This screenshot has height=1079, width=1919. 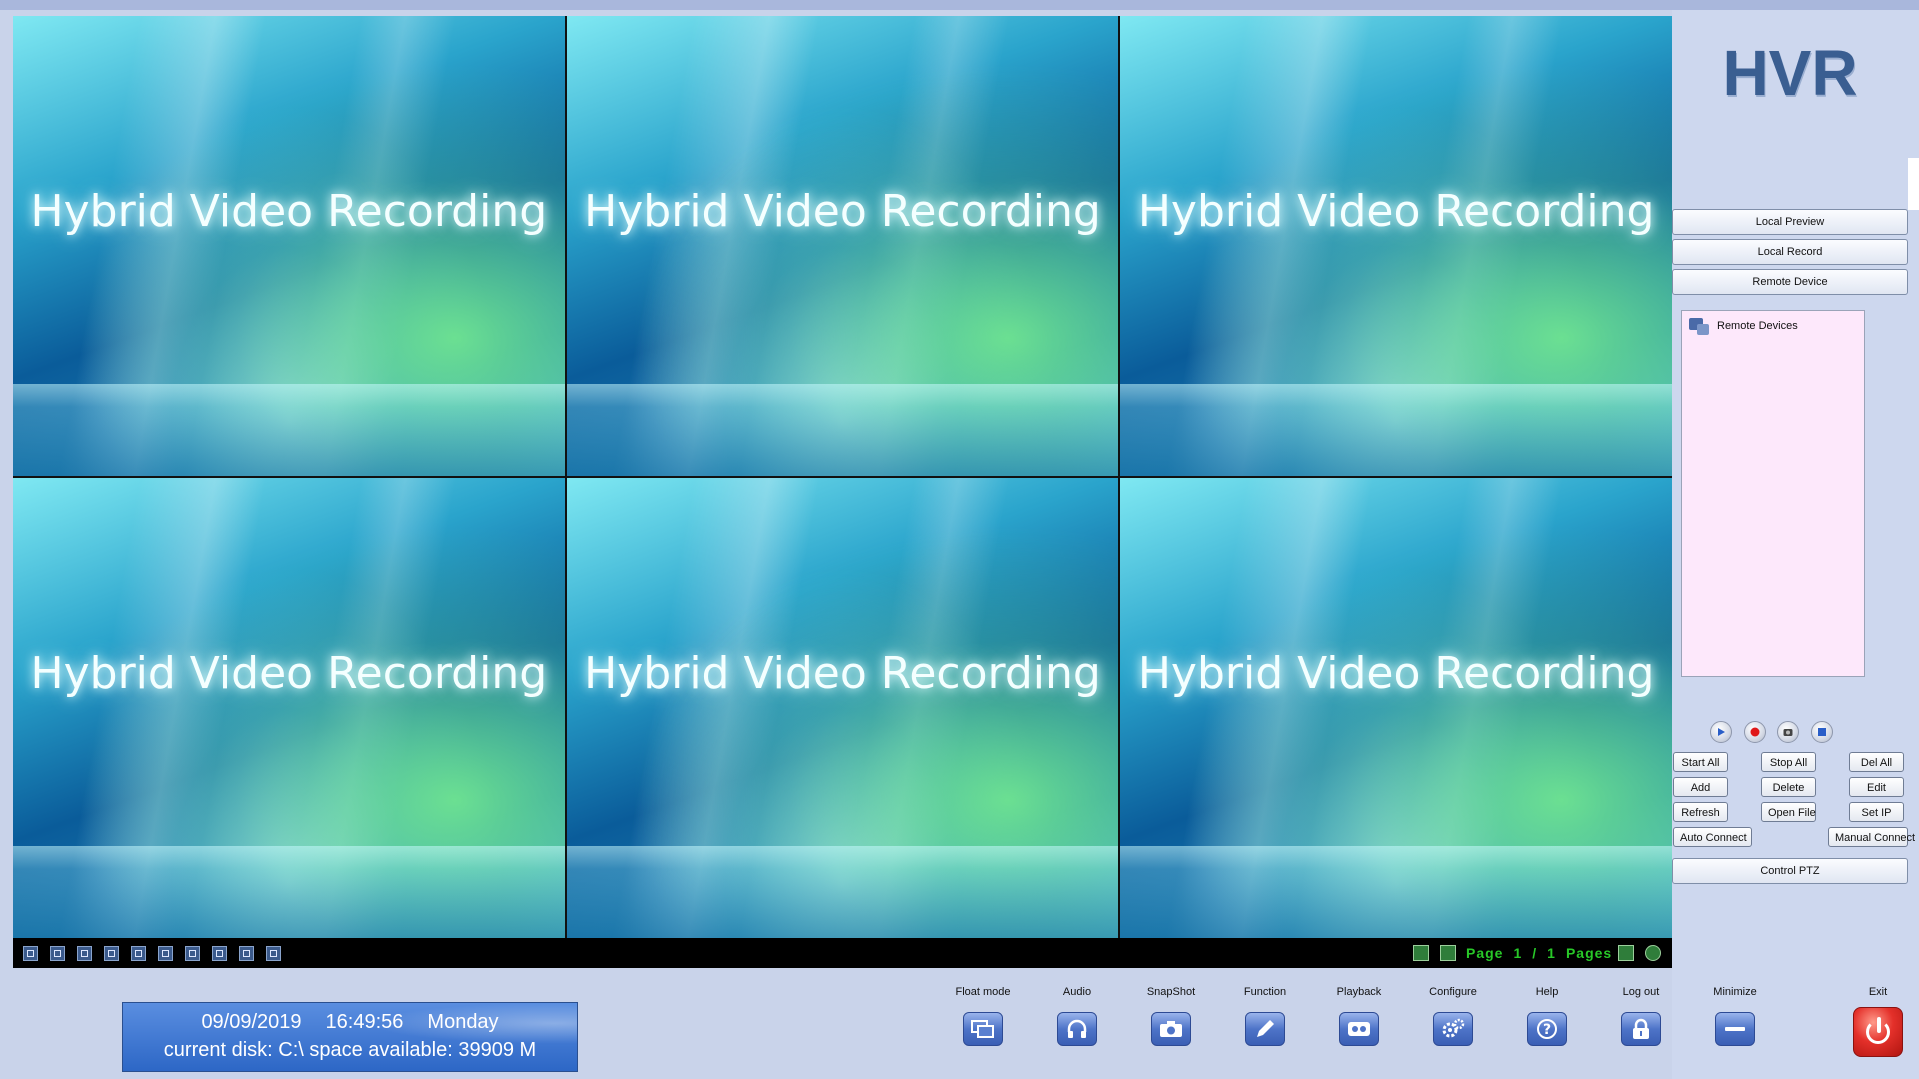 What do you see at coordinates (84, 953) in the screenshot?
I see `layout-6-icon` at bounding box center [84, 953].